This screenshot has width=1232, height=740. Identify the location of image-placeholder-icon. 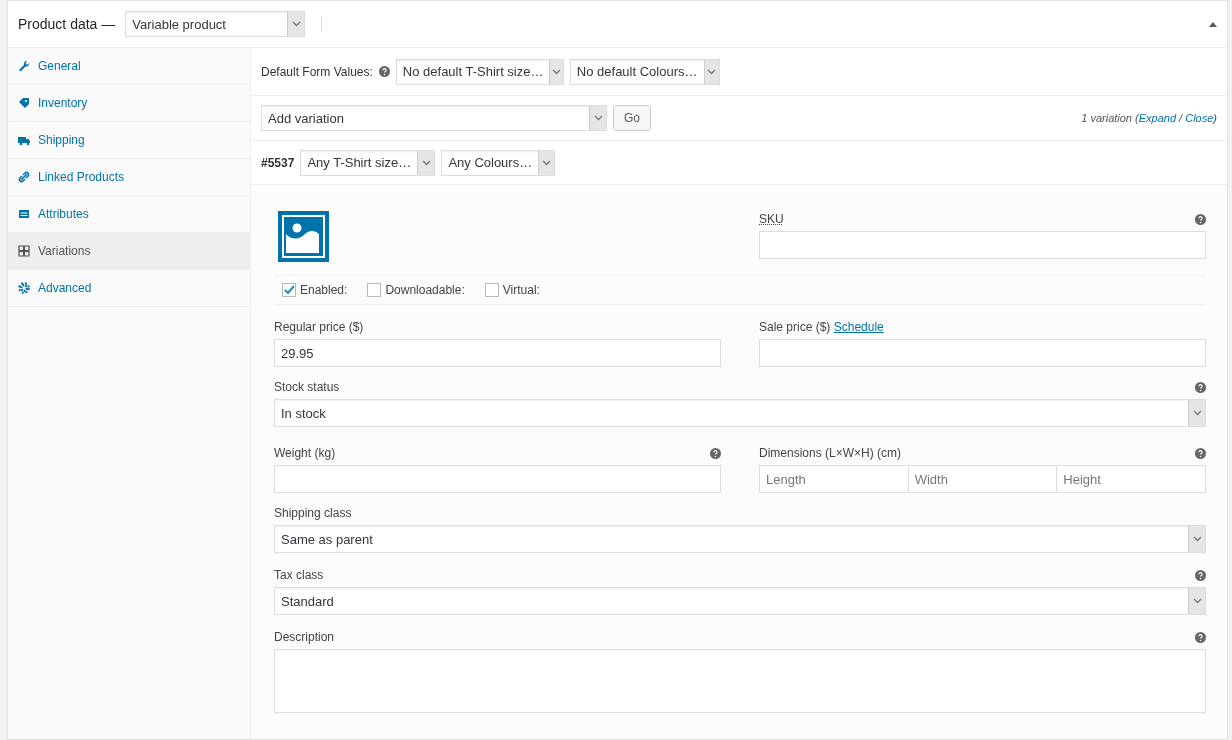
(303, 236).